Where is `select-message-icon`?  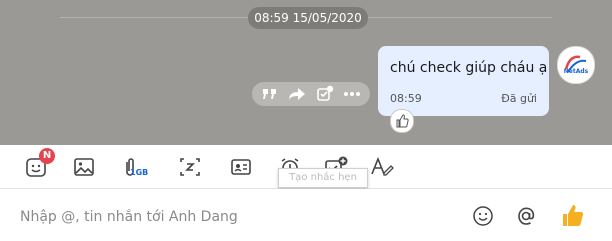
select-message-icon is located at coordinates (325, 94).